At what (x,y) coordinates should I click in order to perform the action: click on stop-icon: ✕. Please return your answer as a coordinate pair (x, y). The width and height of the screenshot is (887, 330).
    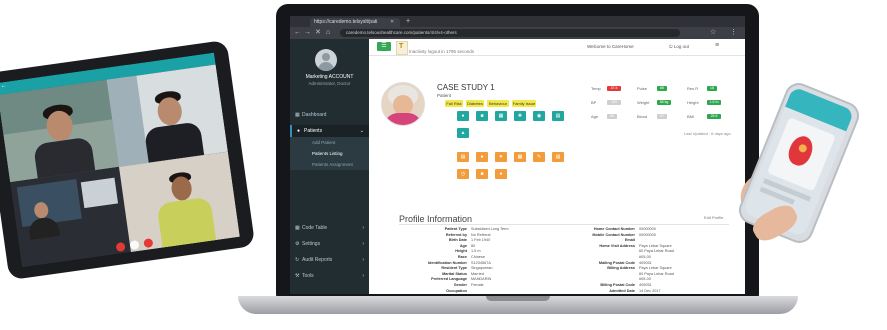
    Looking at the image, I should click on (318, 33).